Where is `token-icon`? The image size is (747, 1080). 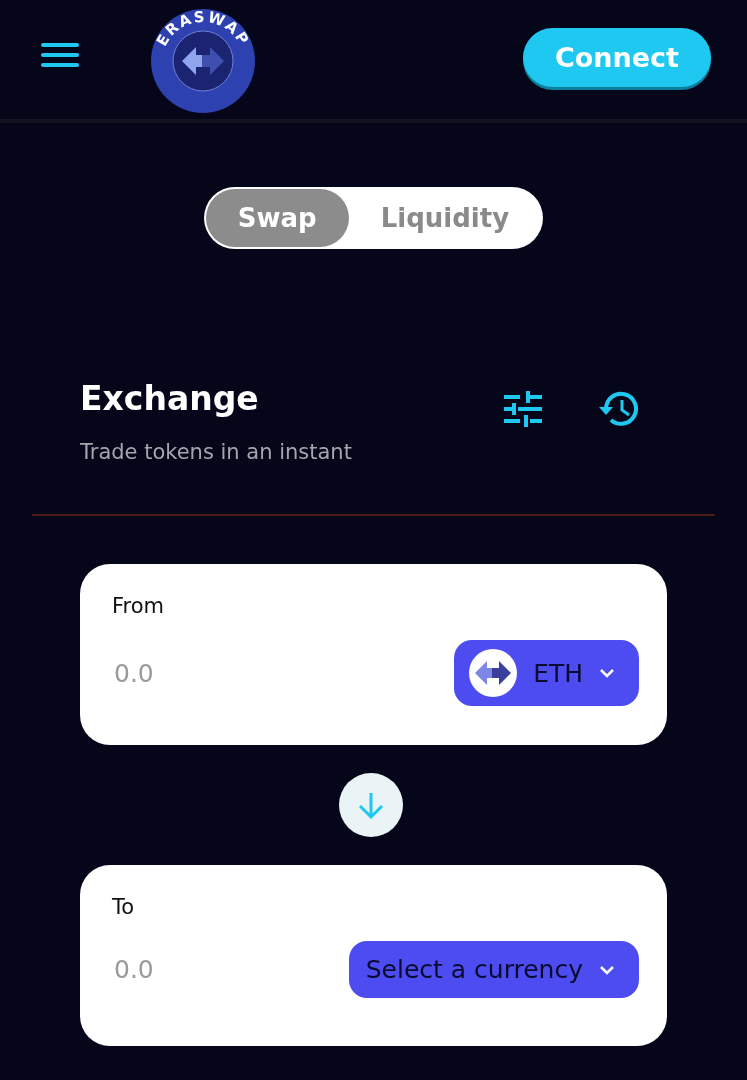
token-icon is located at coordinates (493, 673).